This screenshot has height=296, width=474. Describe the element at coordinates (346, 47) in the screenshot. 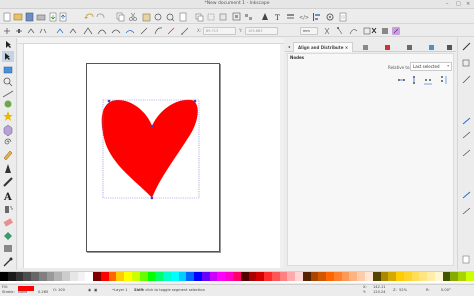

I see `tab-close-icon: ×` at that location.